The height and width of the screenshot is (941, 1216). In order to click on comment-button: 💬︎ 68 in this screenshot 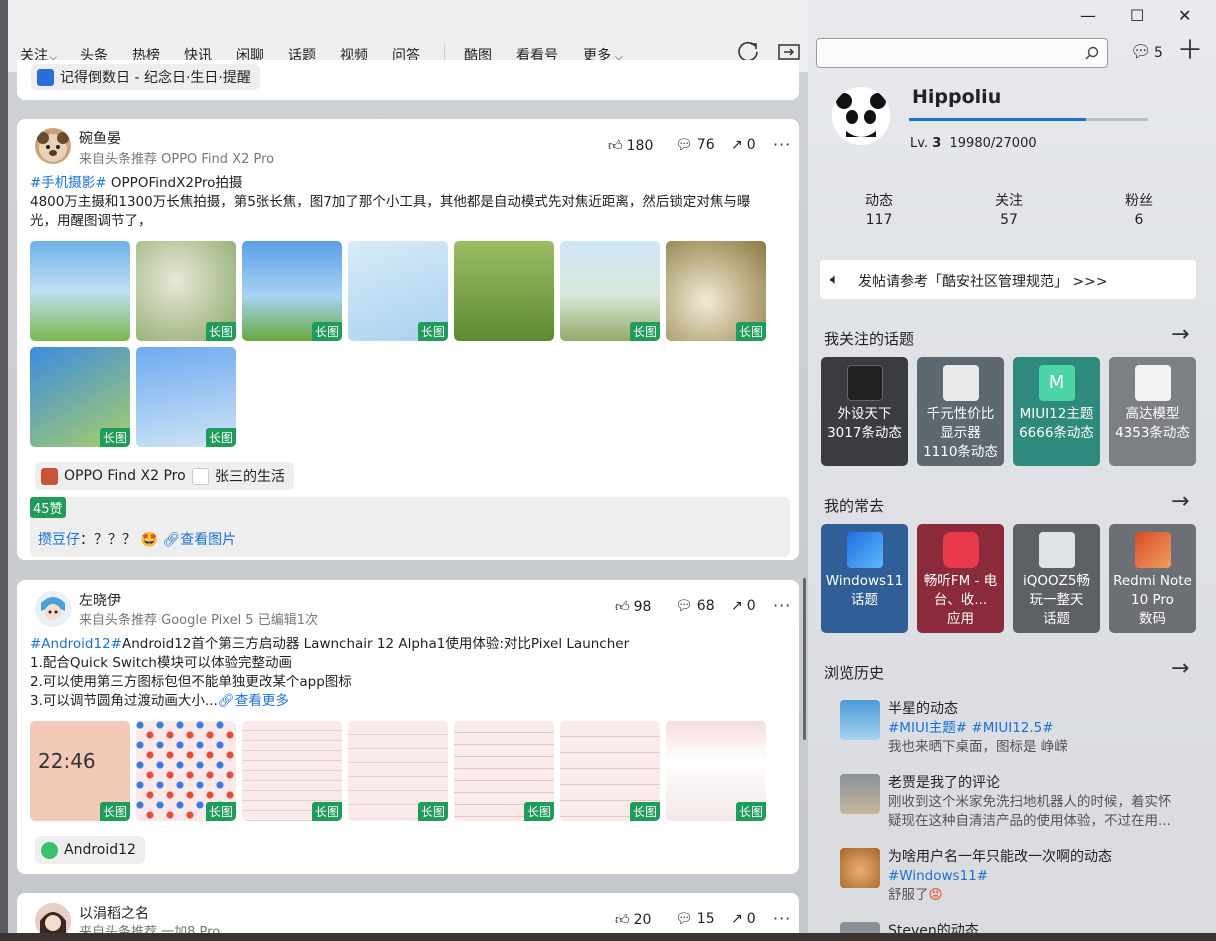, I will do `click(695, 606)`.